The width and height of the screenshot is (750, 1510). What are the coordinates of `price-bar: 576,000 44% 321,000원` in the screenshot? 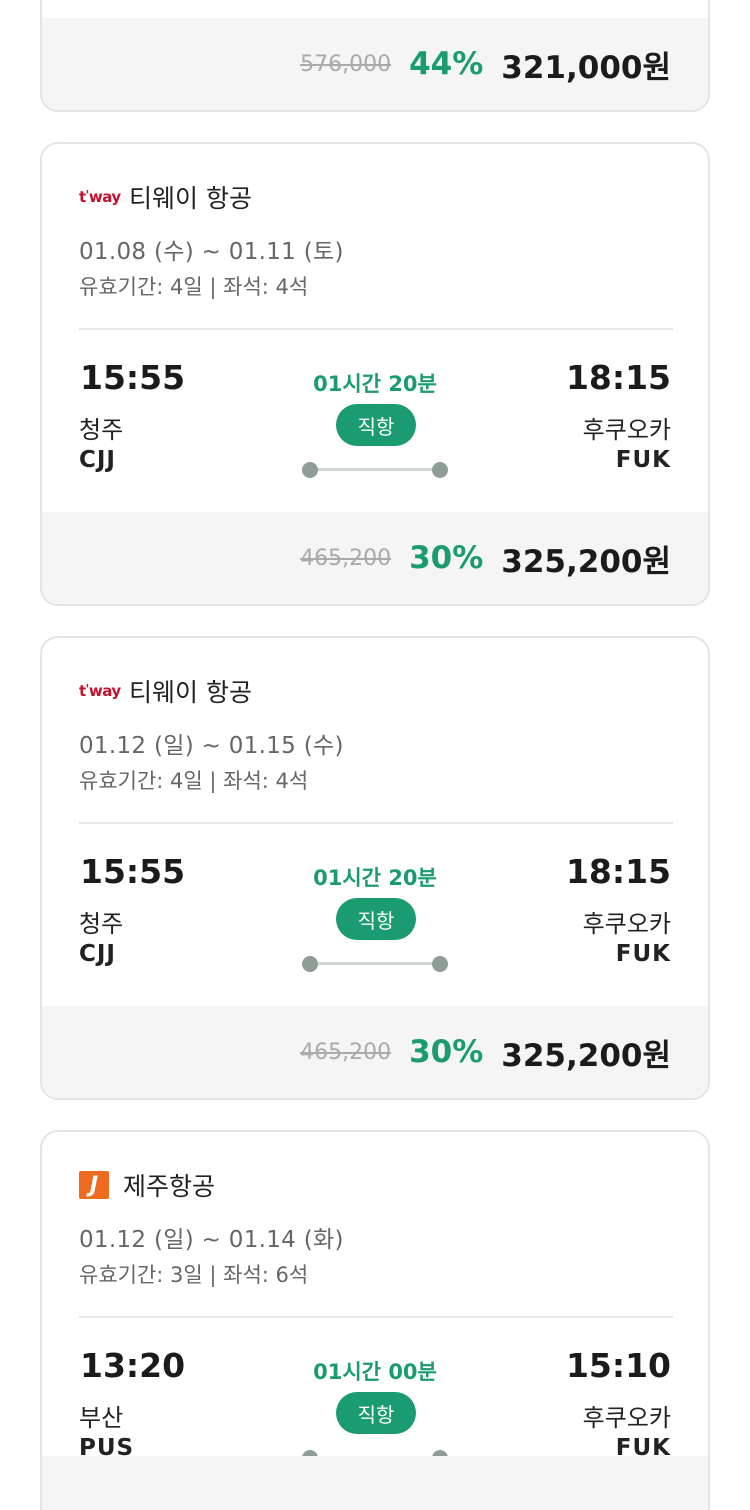 It's located at (375, 64).